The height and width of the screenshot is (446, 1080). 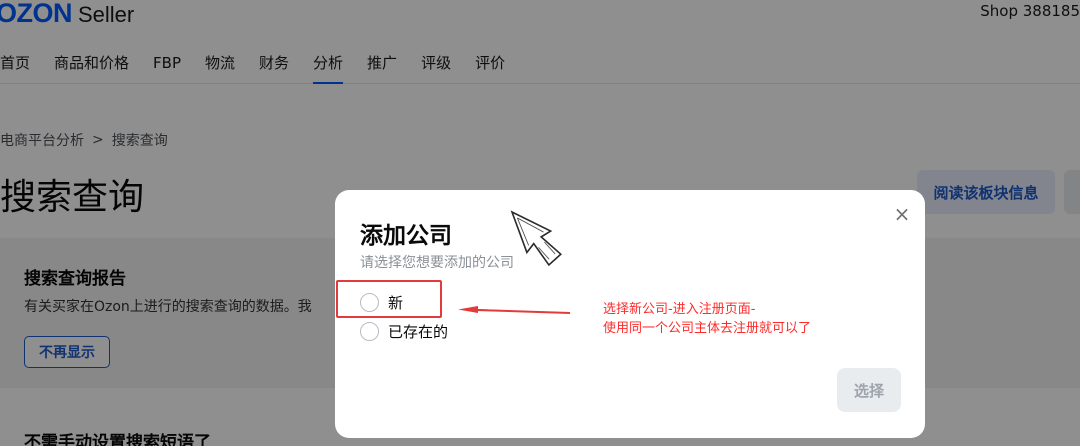 I want to click on option-existing: 已存在的, so click(x=404, y=331).